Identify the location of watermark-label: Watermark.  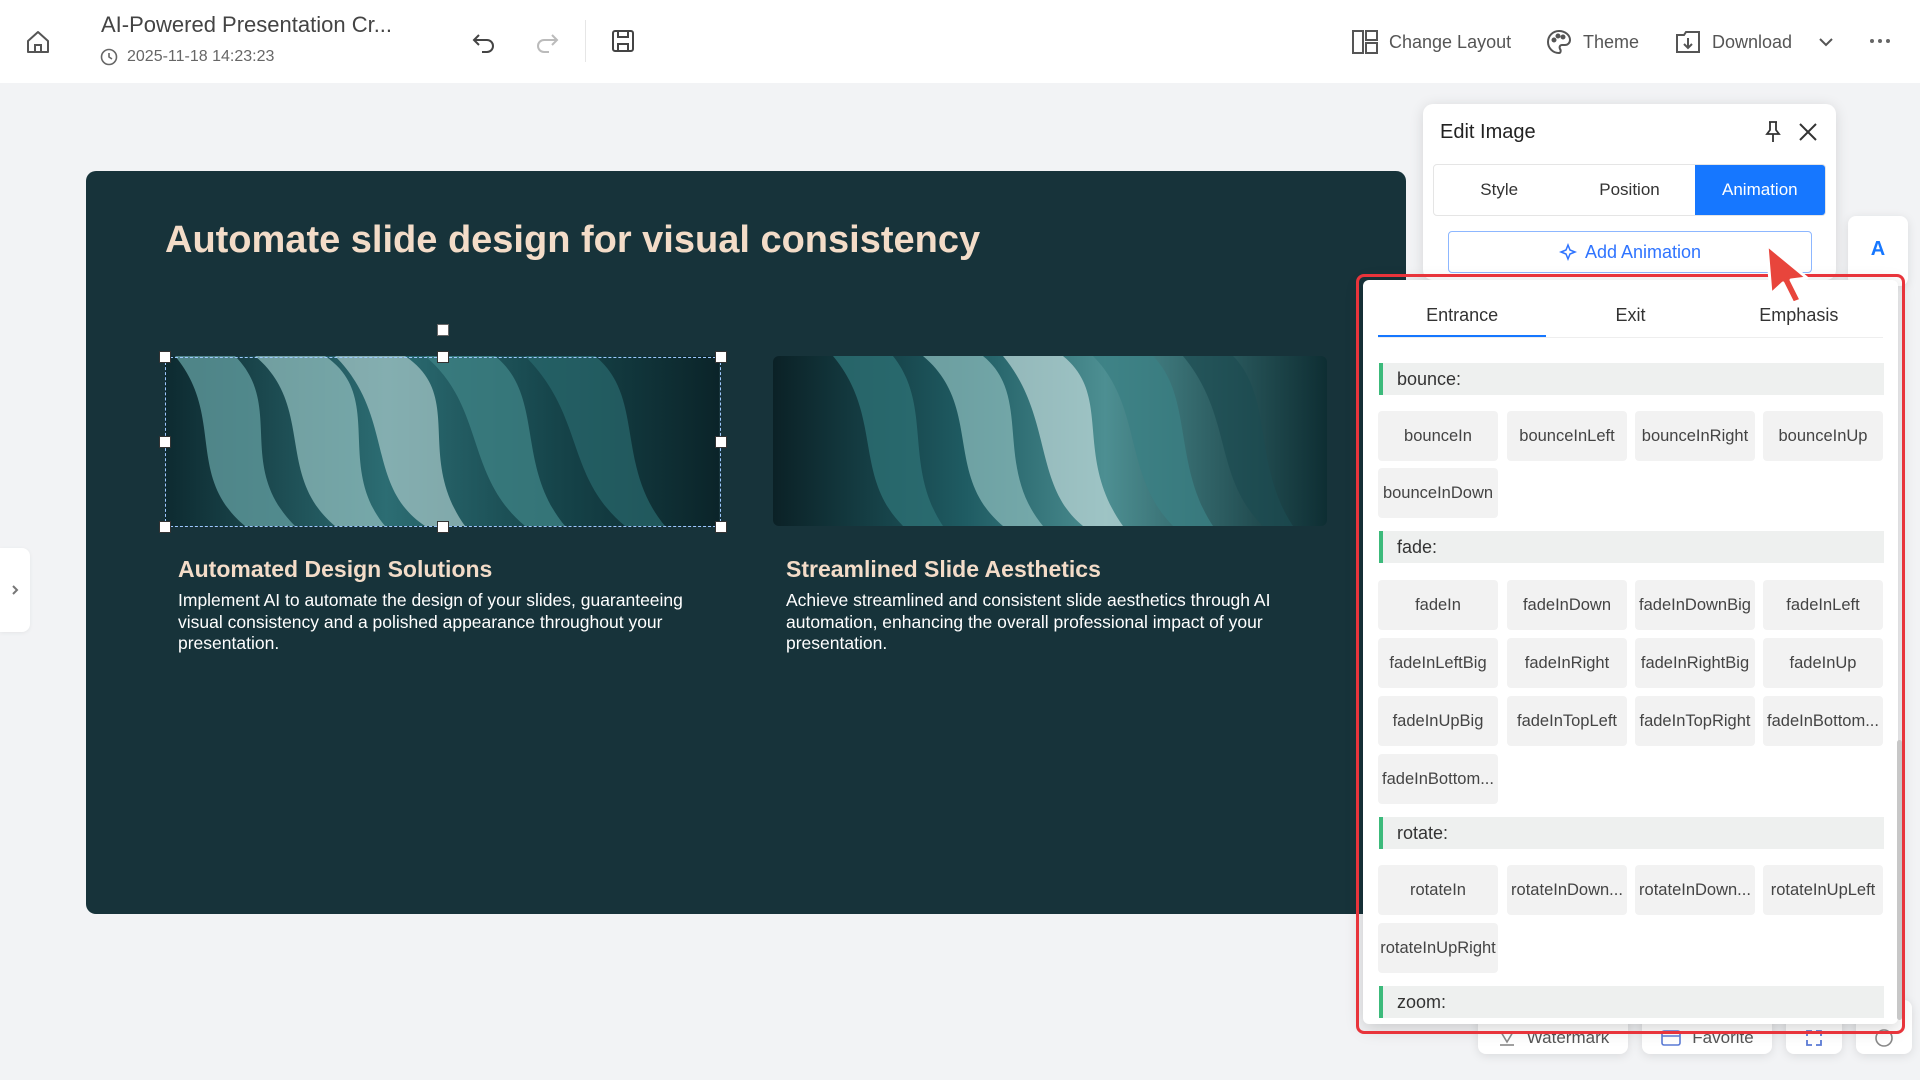
(1568, 1037).